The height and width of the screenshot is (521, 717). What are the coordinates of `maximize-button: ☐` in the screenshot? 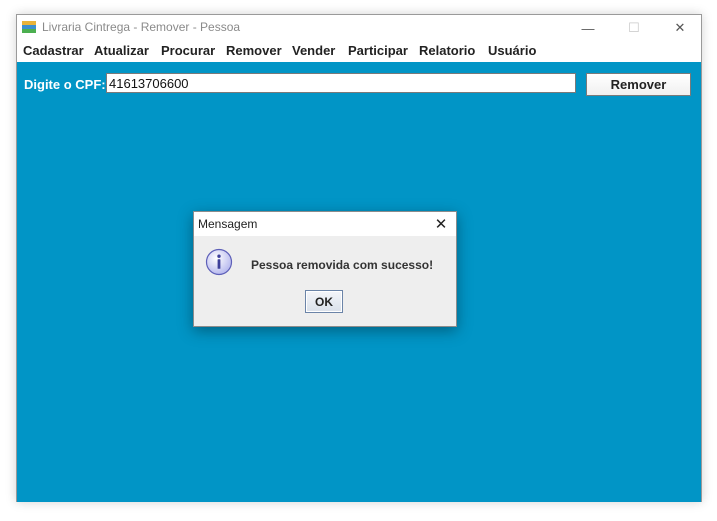 It's located at (634, 28).